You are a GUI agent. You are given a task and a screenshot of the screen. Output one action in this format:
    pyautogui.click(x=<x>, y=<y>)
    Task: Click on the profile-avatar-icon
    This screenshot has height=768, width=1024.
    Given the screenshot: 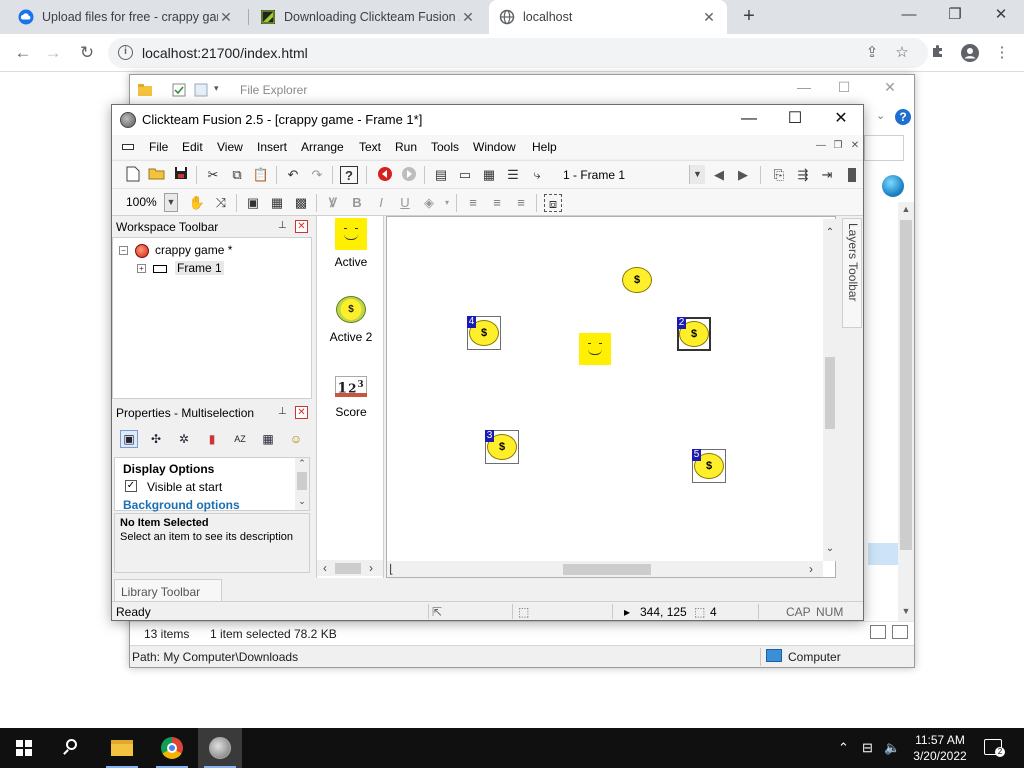 What is the action you would take?
    pyautogui.click(x=970, y=53)
    